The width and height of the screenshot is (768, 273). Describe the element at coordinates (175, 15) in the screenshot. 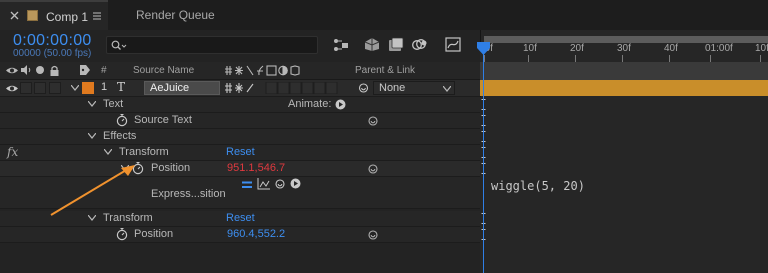

I see `tab-render-queue: Render Queue` at that location.